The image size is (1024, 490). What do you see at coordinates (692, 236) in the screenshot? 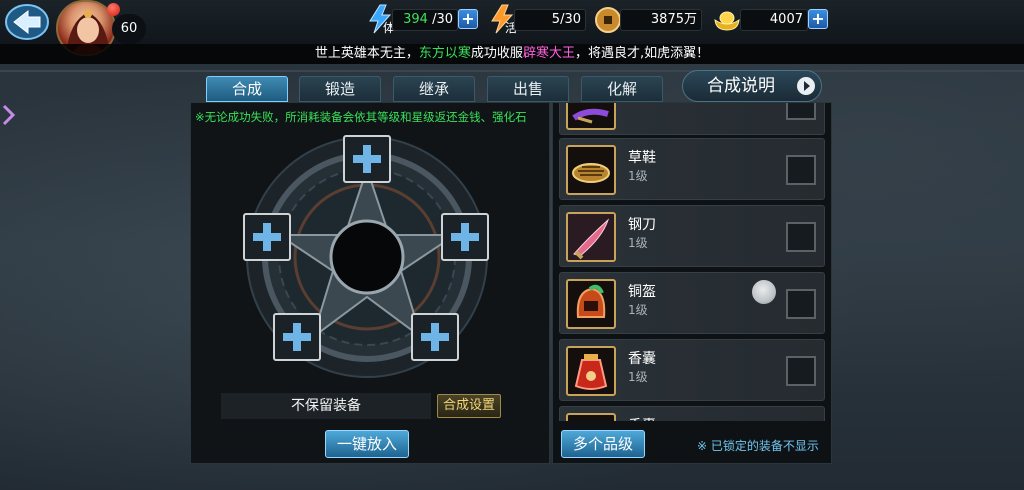
I see `list-item: 钢刀 1级` at bounding box center [692, 236].